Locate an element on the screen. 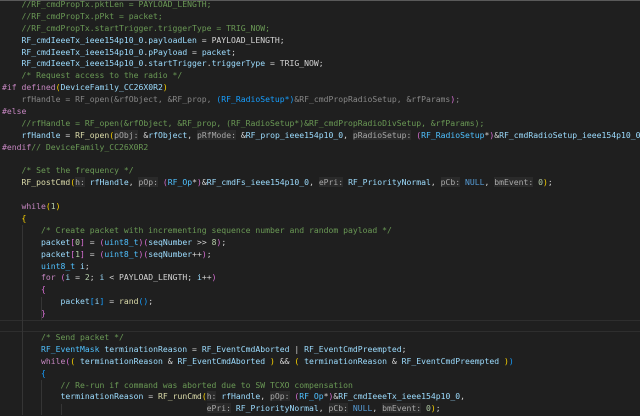  code-line: /* Set the frequency */ is located at coordinates (321, 171).